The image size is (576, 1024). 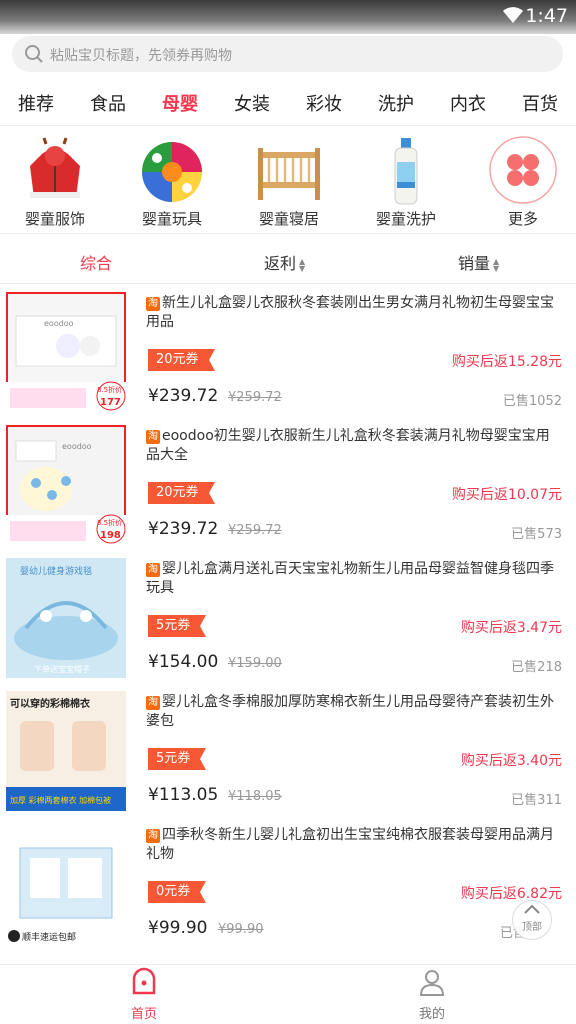 I want to click on sort-comprehensive: 综合, so click(x=96, y=262).